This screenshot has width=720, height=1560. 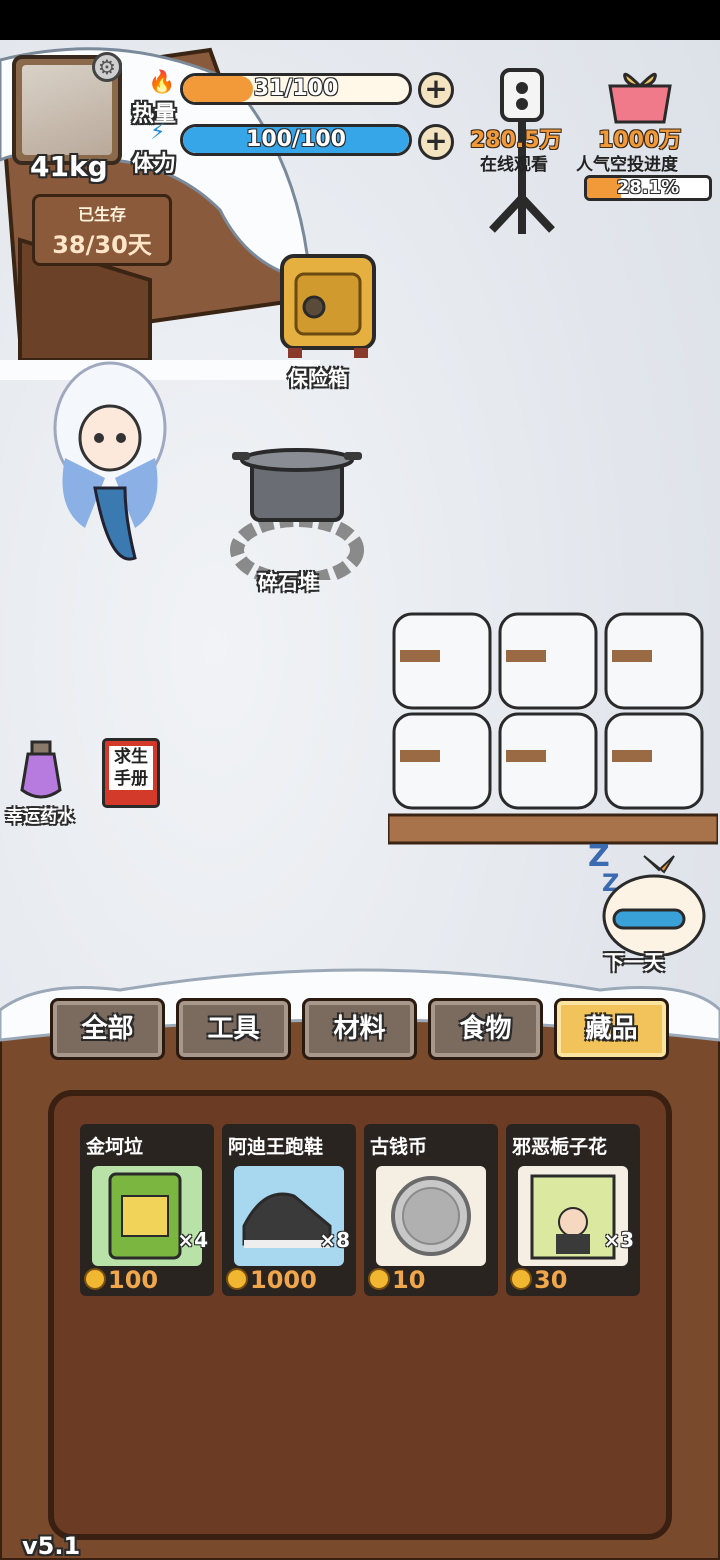 What do you see at coordinates (69, 166) in the screenshot?
I see `weight-text: 41kg` at bounding box center [69, 166].